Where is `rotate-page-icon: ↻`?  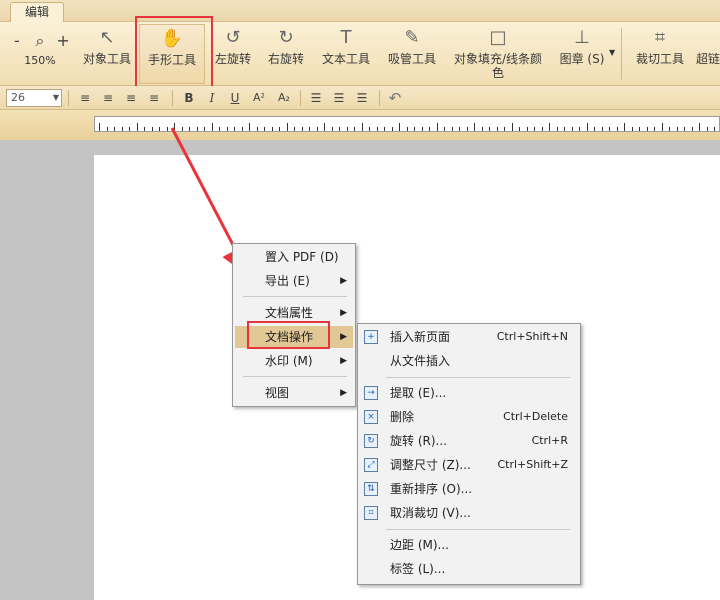
rotate-page-icon: ↻ is located at coordinates (371, 441).